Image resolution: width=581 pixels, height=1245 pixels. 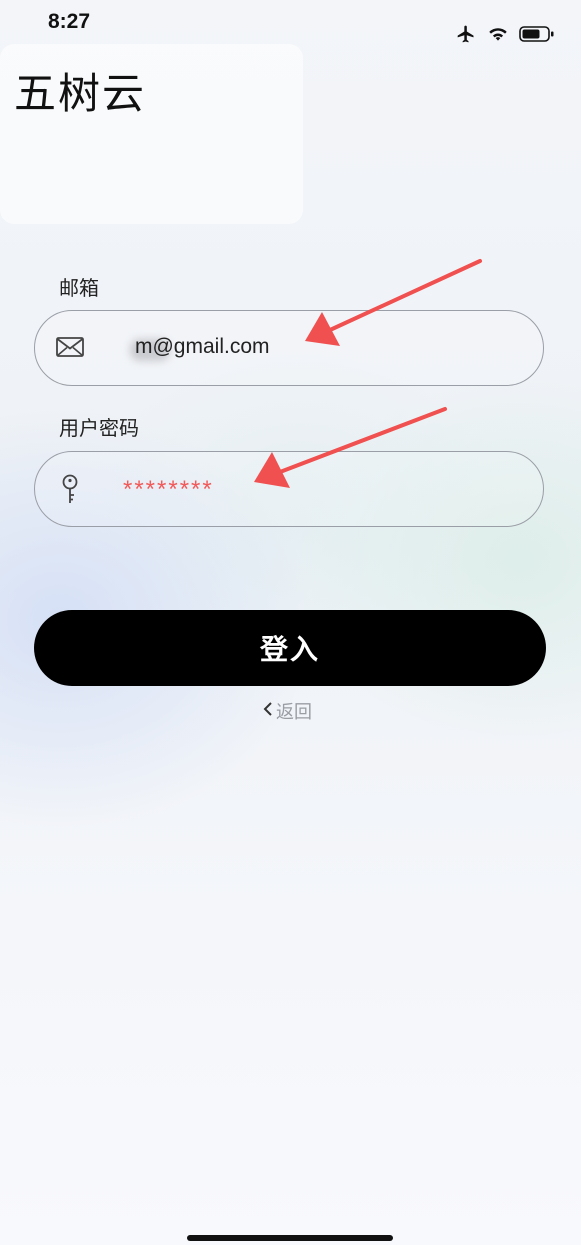 I want to click on status-icons, so click(x=505, y=36).